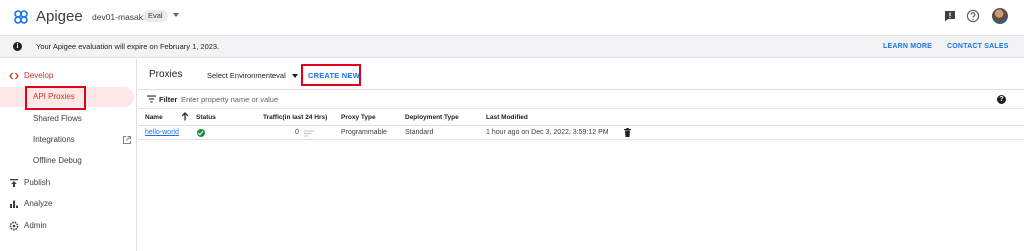  Describe the element at coordinates (297, 132) in the screenshot. I see `traffic-value: 0` at that location.